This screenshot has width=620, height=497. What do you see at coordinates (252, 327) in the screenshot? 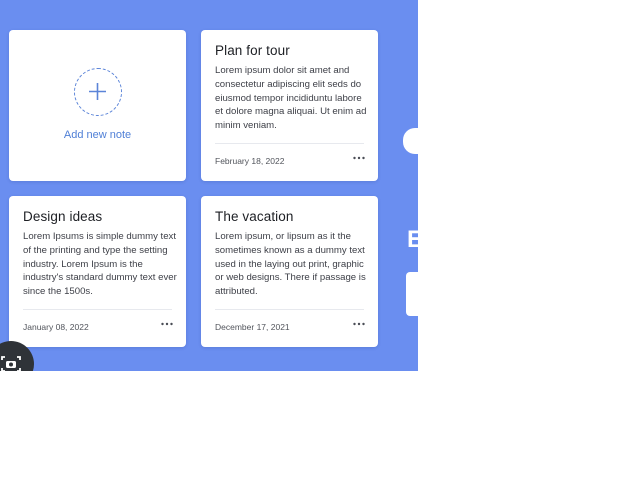
I see `note-date: December 17, 2021` at bounding box center [252, 327].